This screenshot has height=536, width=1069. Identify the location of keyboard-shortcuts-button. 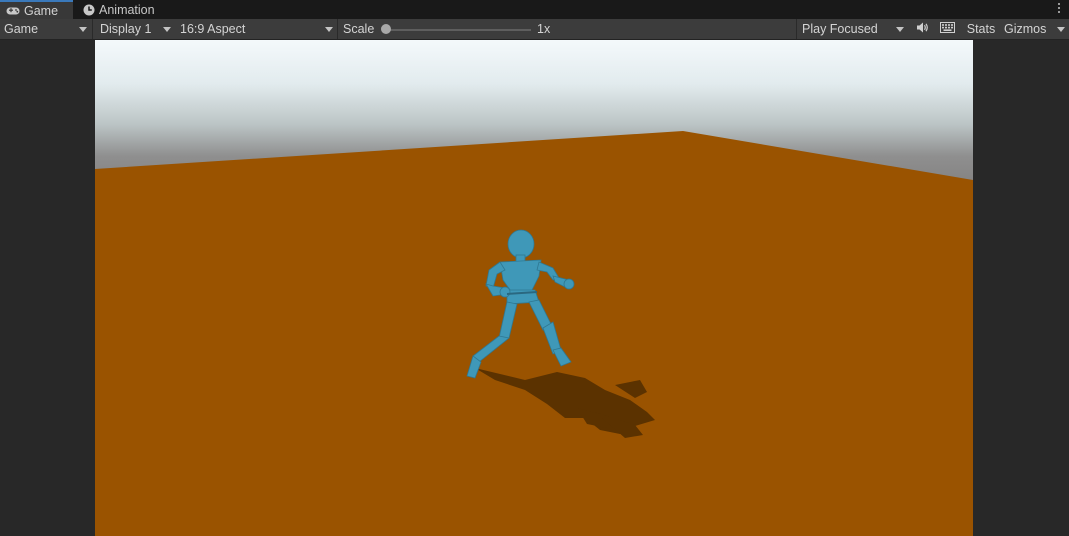
(947, 29).